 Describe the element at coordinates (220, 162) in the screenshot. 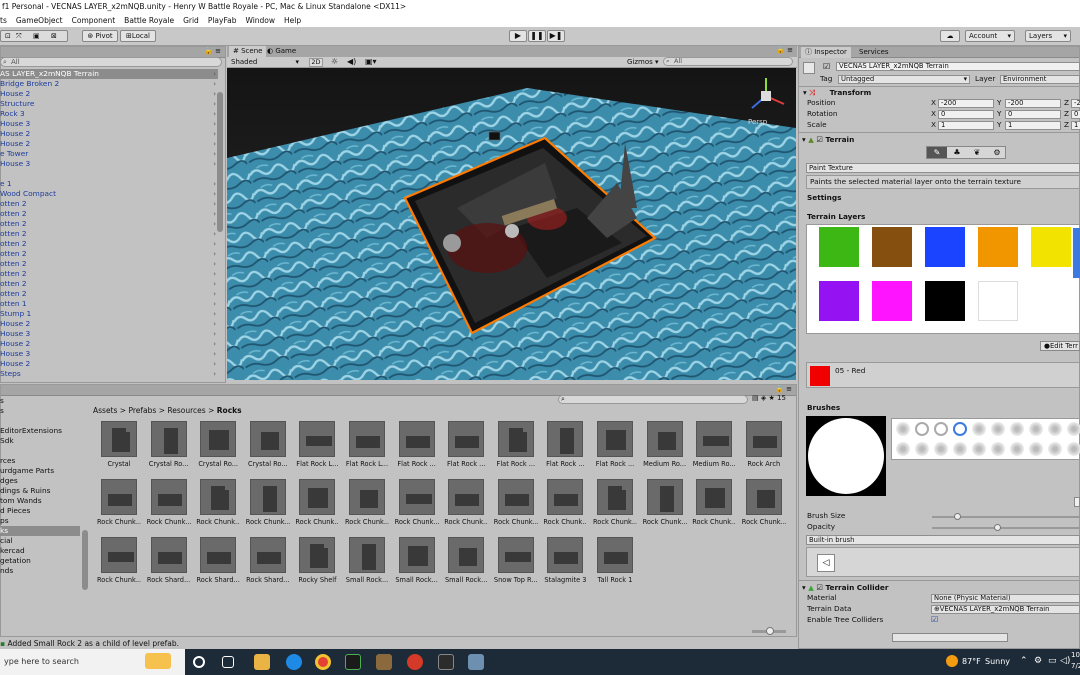

I see `hierarchy-scrollbar` at that location.